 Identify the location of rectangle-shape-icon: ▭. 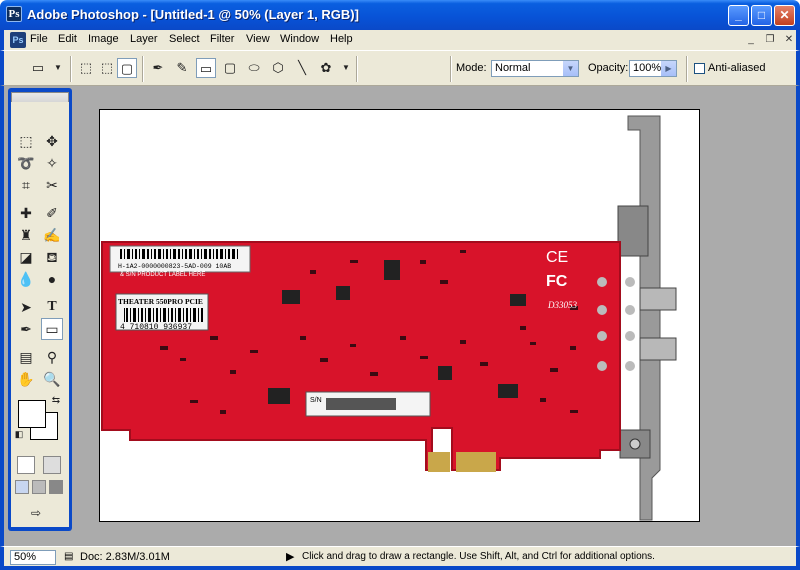
(206, 68).